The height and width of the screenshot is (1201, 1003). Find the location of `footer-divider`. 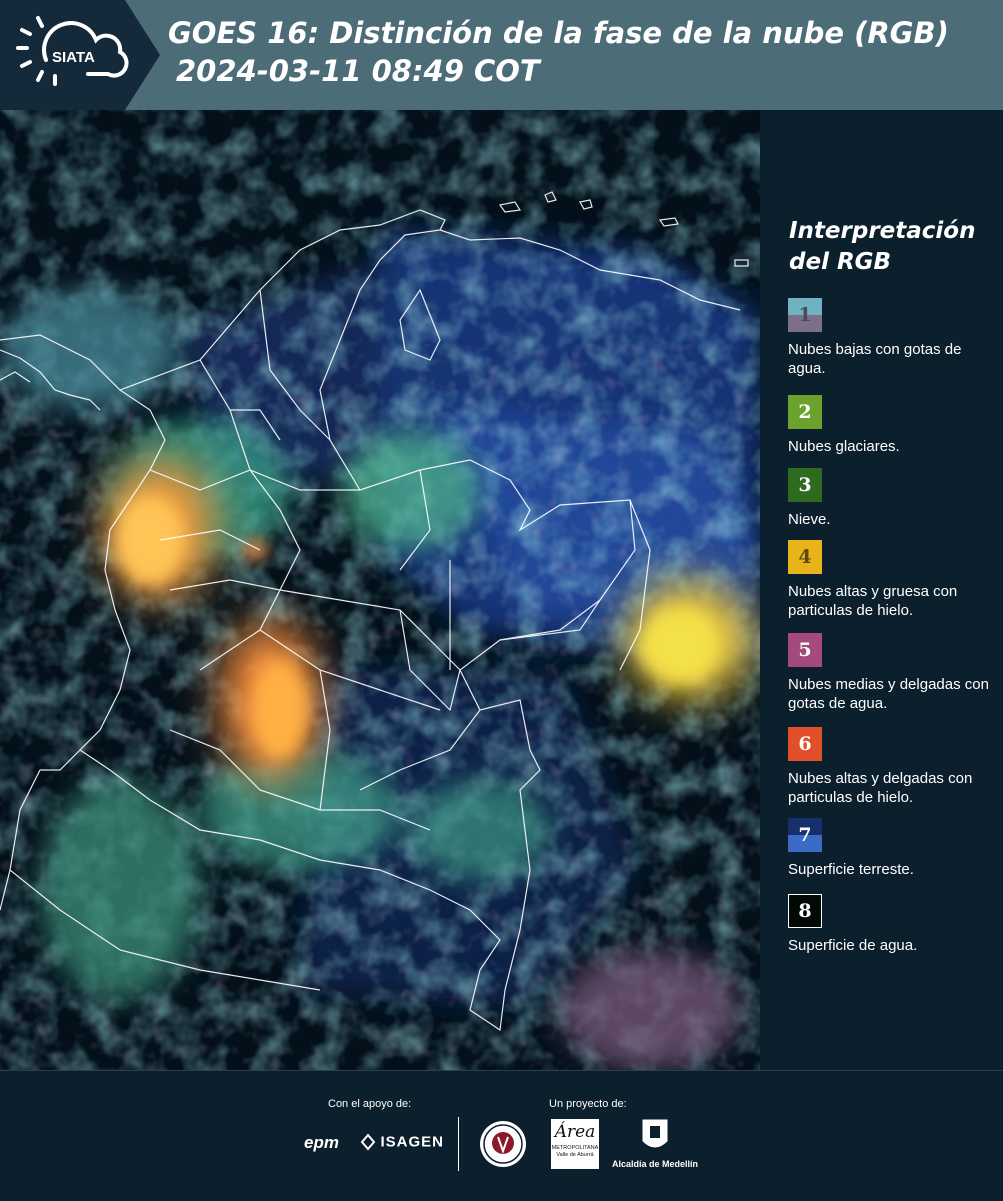

footer-divider is located at coordinates (458, 1144).